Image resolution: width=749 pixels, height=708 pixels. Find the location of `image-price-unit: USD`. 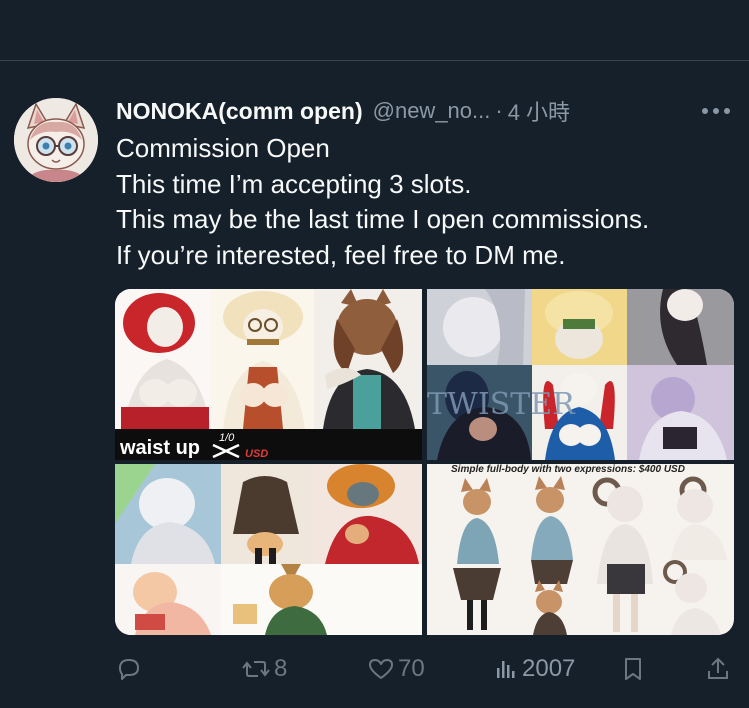

image-price-unit: USD is located at coordinates (256, 454).